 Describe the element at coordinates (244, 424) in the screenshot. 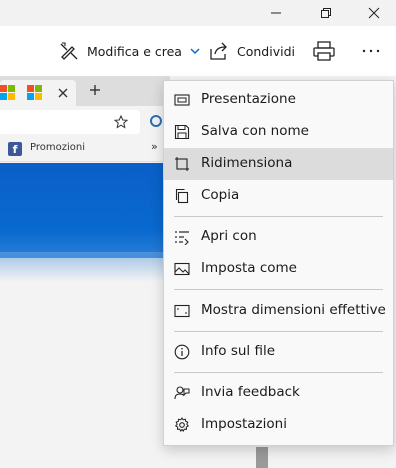

I see `menu-item-label: Impostazioni` at that location.